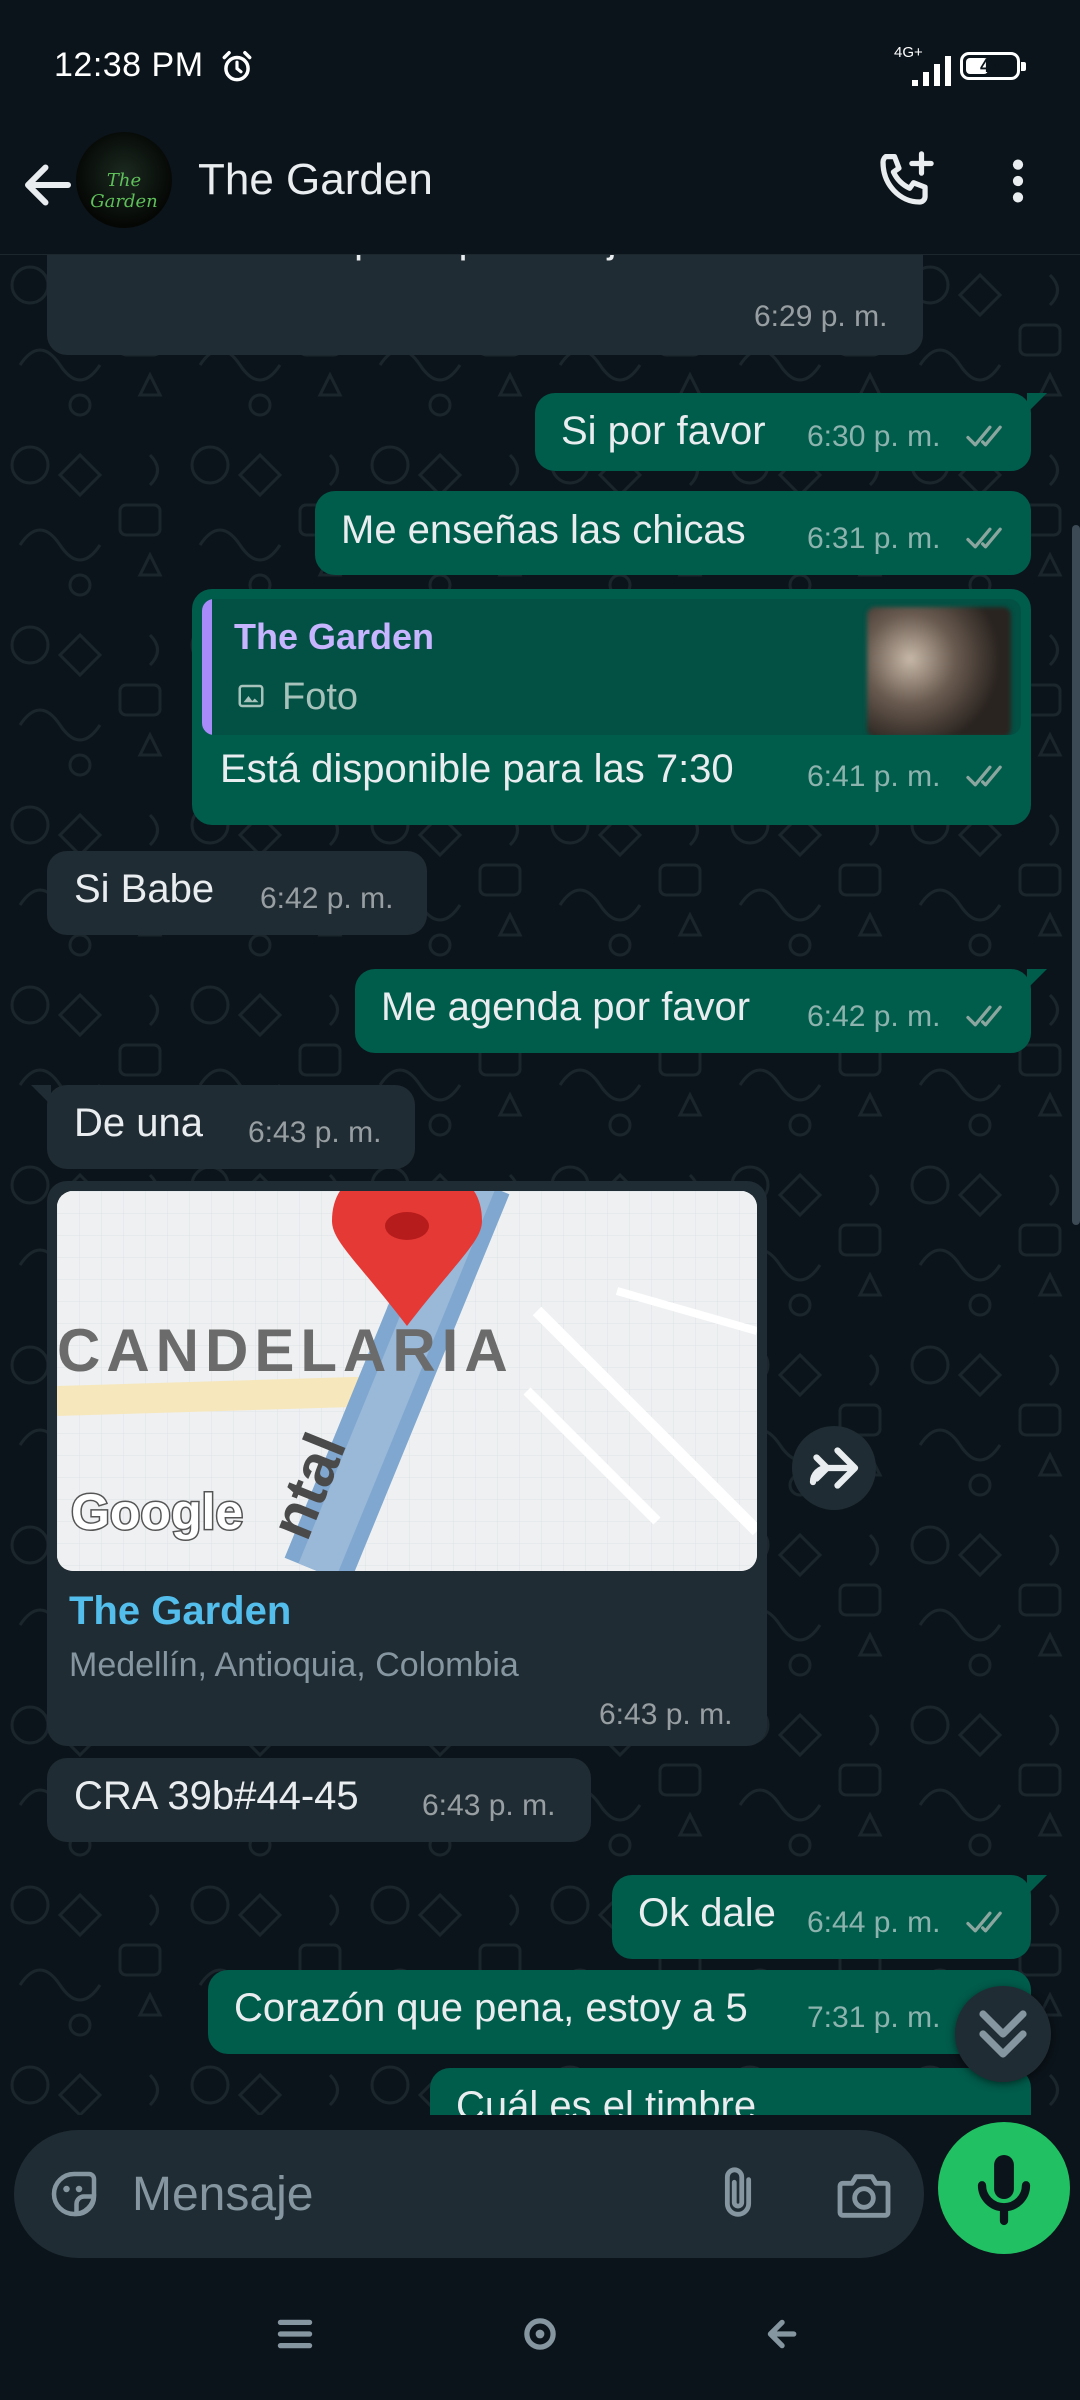 This screenshot has width=1080, height=2400. What do you see at coordinates (864, 2194) in the screenshot?
I see `camera-icon` at bounding box center [864, 2194].